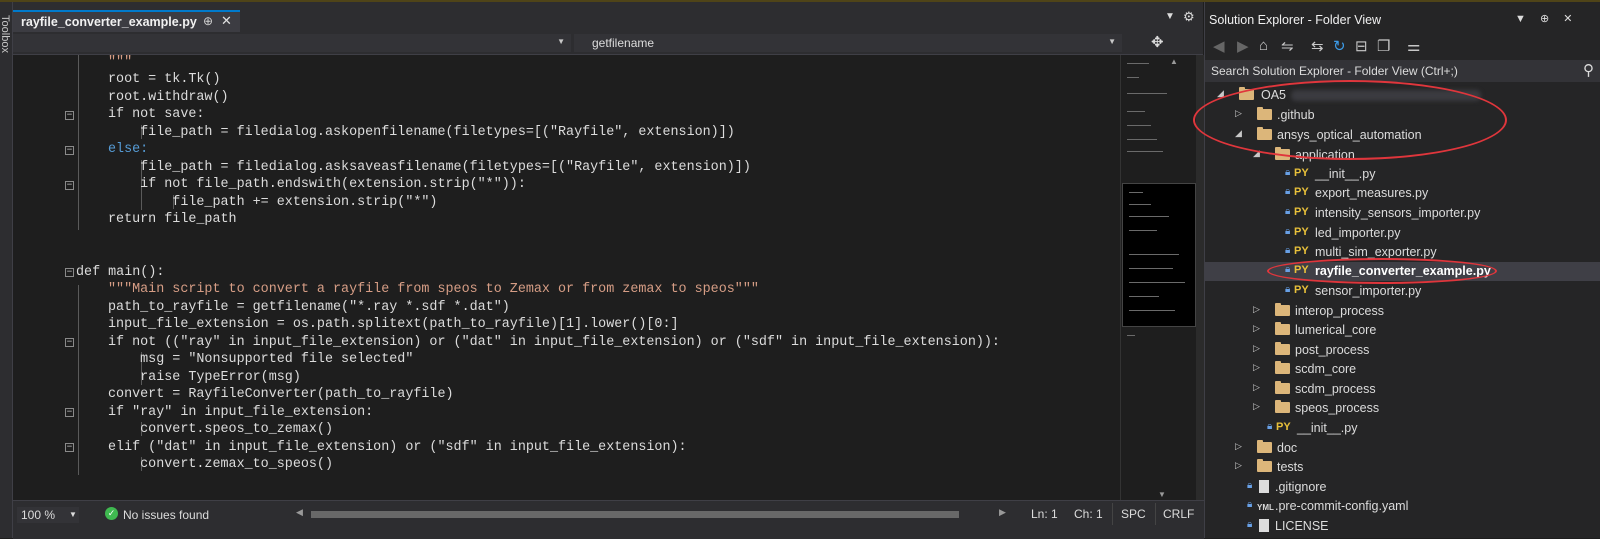 The image size is (1600, 539). Describe the element at coordinates (261, 359) in the screenshot. I see `code-line: msg = "Nonsupported file selected"` at that location.